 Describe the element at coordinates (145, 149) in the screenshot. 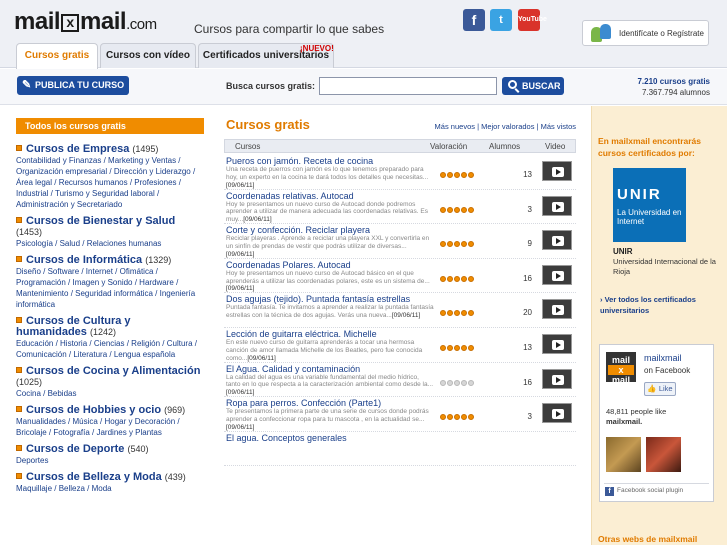

I see `category-count: (1495)` at that location.